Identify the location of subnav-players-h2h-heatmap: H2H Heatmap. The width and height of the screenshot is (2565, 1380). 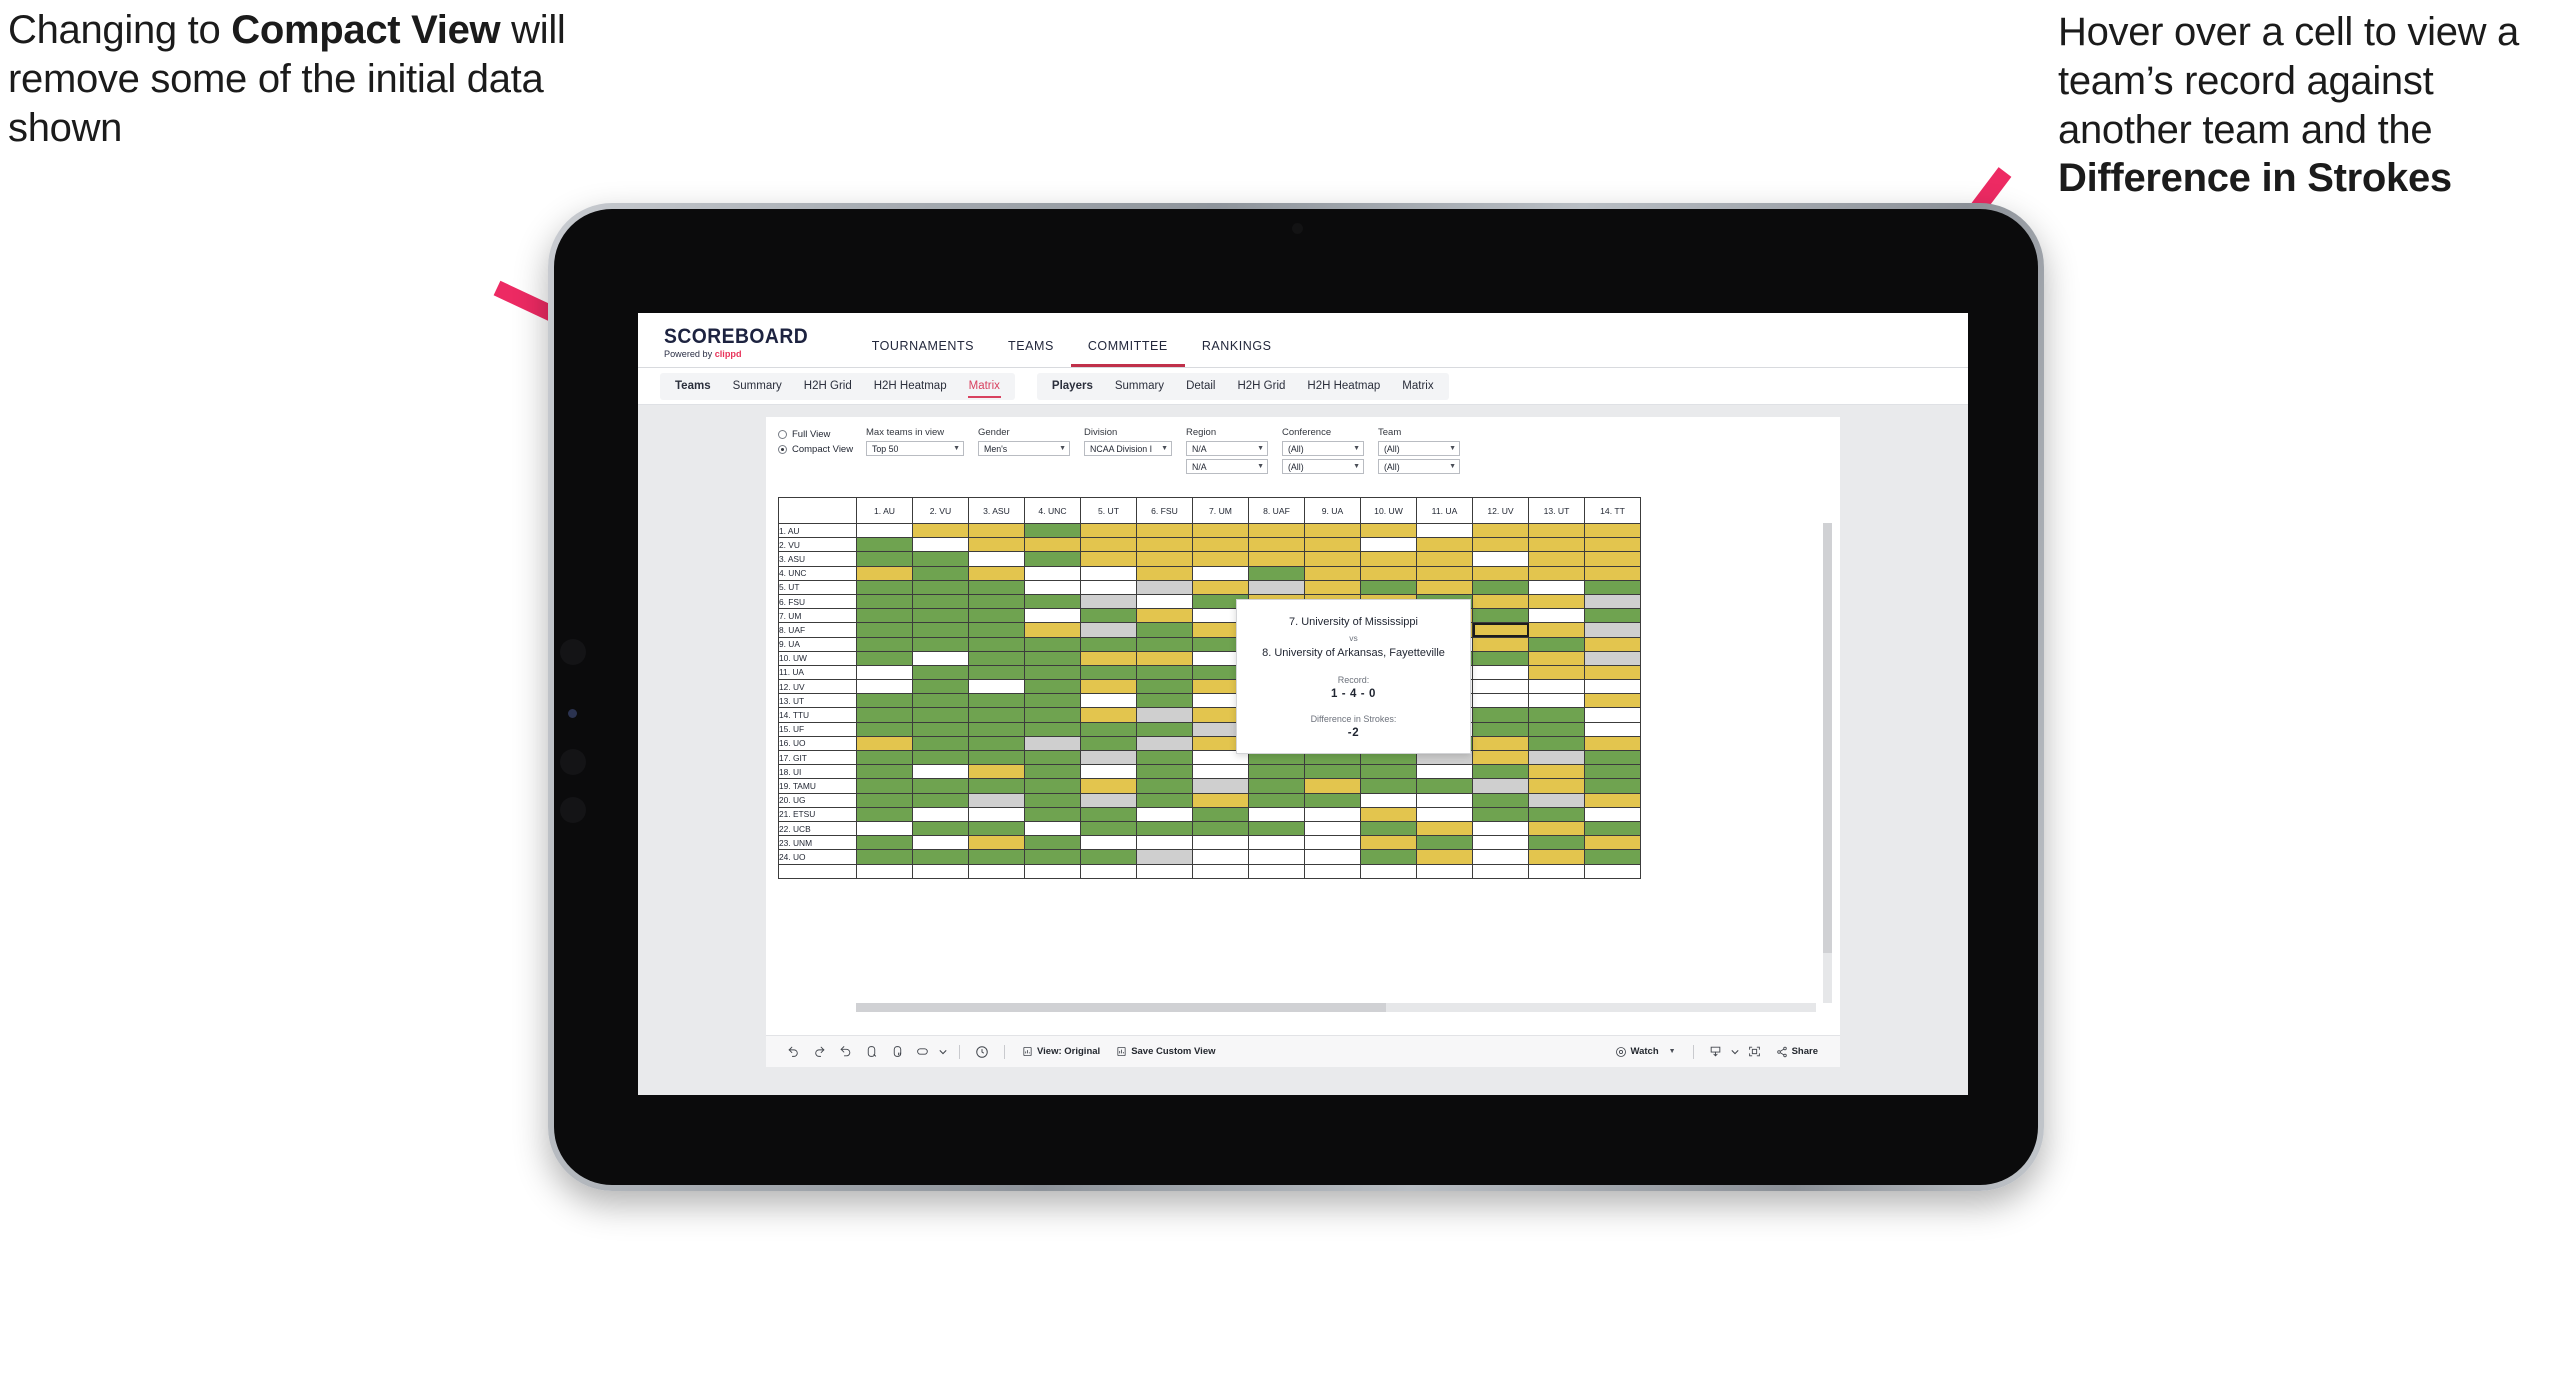
(1343, 386).